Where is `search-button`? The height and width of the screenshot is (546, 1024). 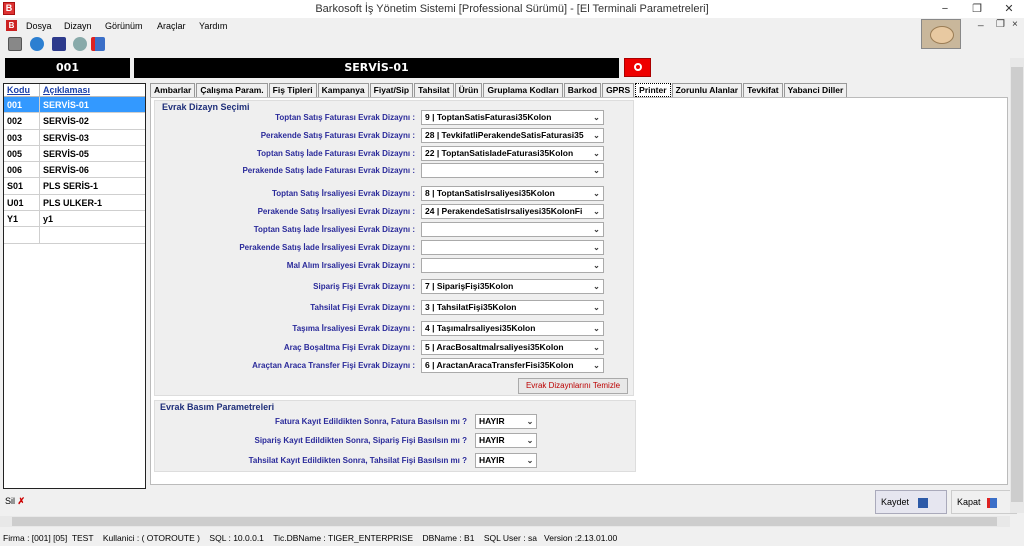
search-button is located at coordinates (637, 67).